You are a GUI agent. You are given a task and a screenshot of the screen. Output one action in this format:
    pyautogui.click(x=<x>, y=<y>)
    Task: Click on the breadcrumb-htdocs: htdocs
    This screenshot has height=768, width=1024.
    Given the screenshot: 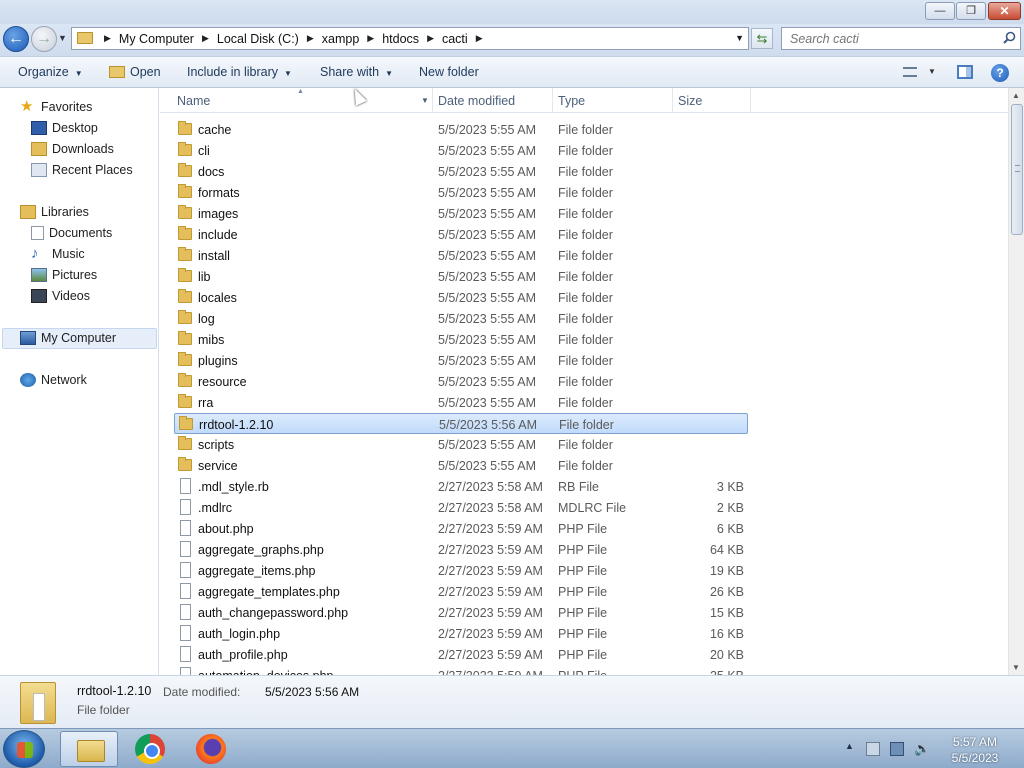 What is the action you would take?
    pyautogui.click(x=400, y=39)
    